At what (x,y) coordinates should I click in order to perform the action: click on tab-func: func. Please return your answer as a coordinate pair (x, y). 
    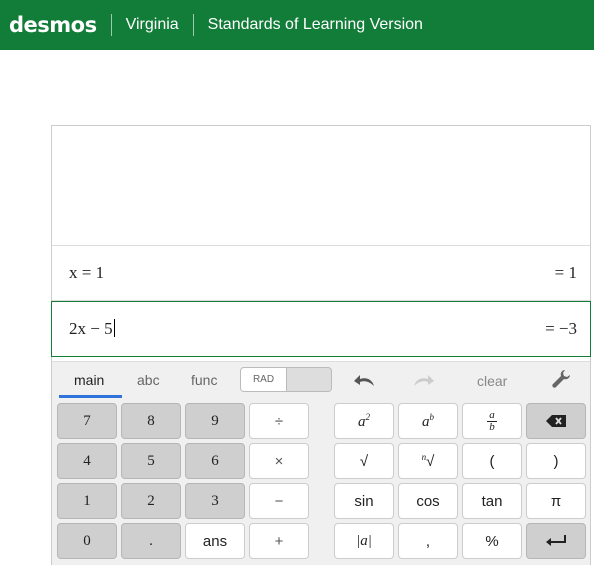
    Looking at the image, I should click on (204, 380).